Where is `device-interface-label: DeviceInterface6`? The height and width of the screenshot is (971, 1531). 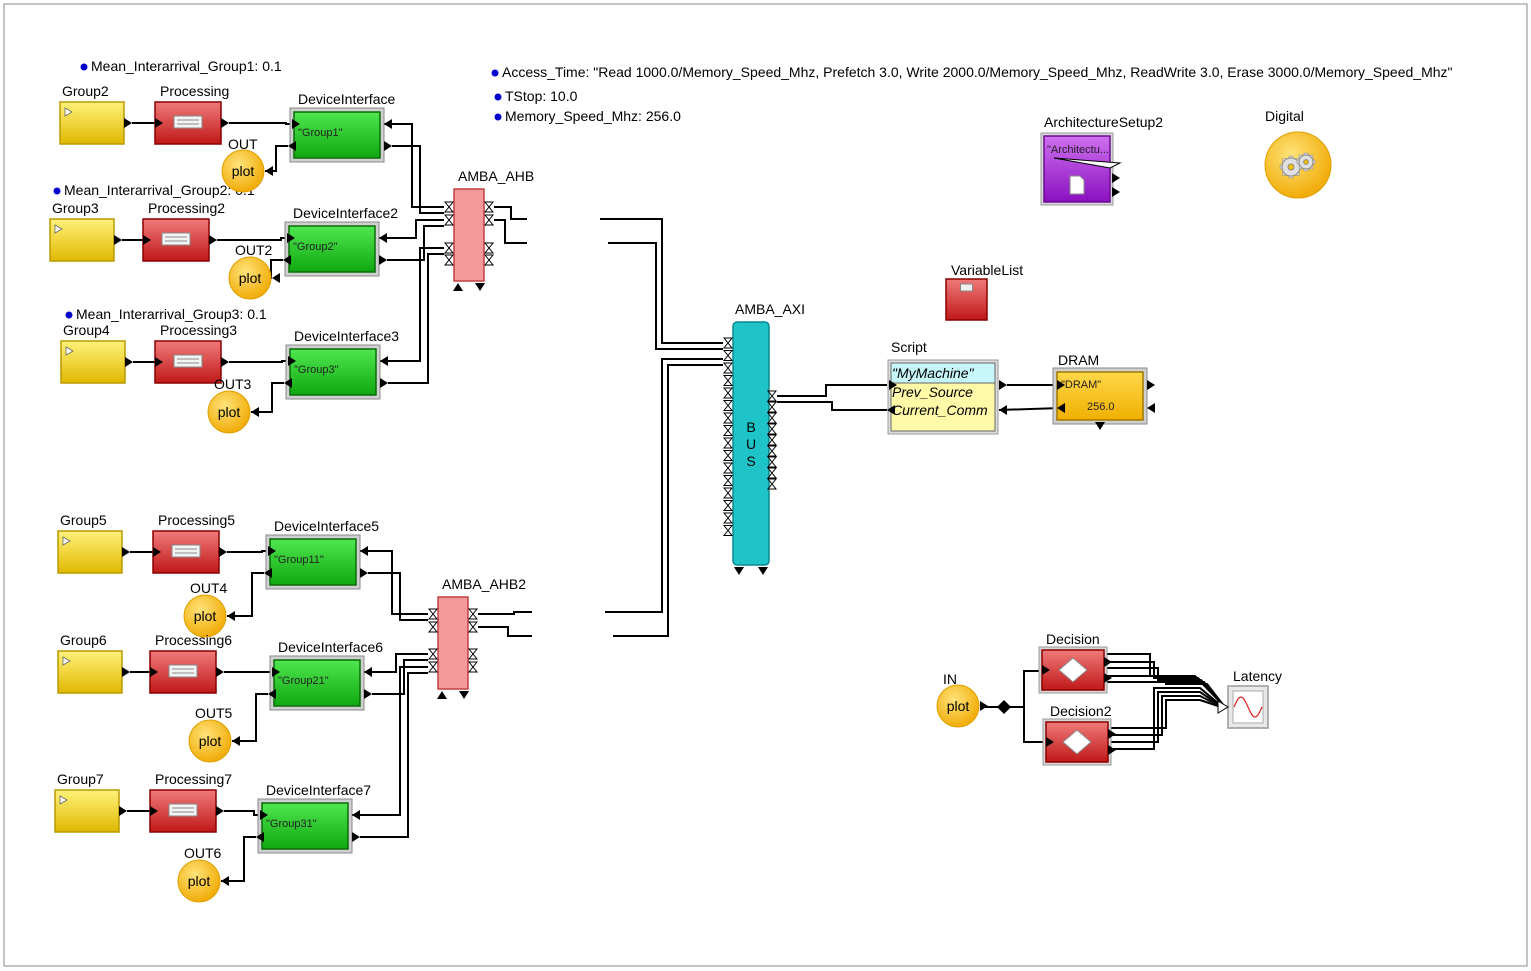
device-interface-label: DeviceInterface6 is located at coordinates (330, 647).